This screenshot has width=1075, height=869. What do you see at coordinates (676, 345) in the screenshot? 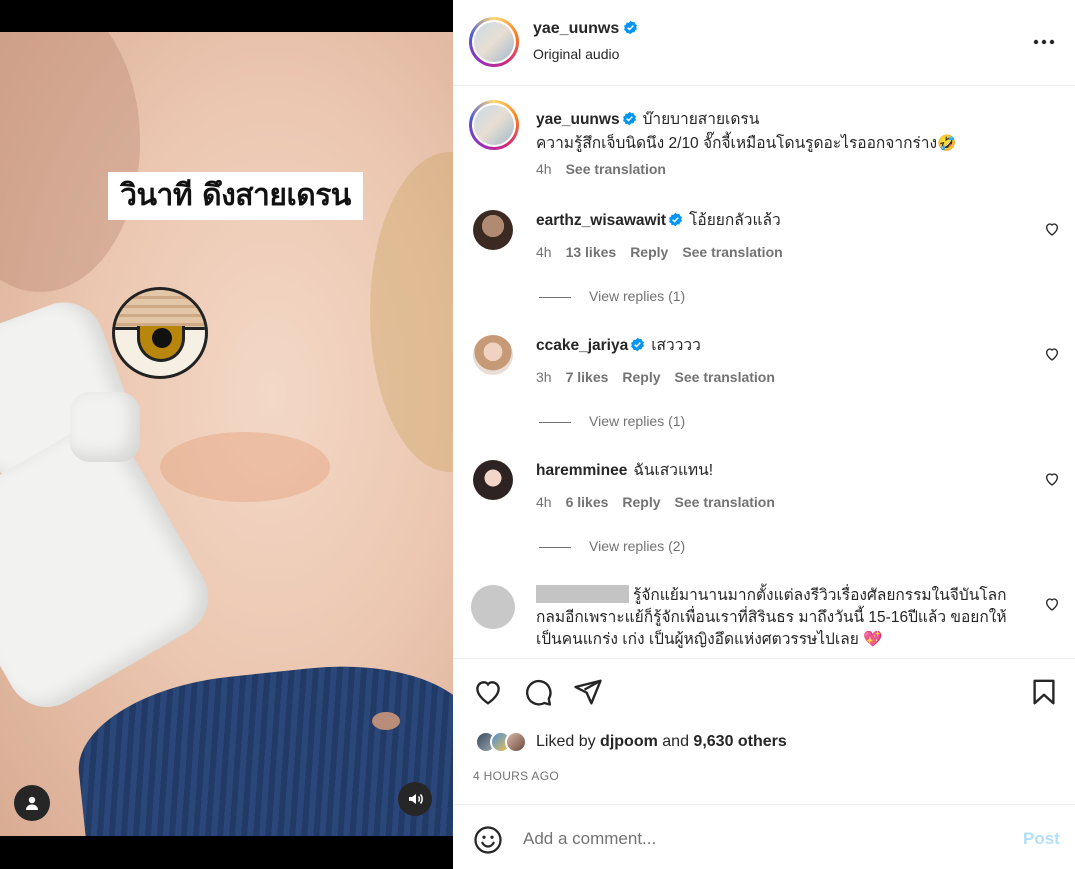
I see `comment-body: เสวววว` at bounding box center [676, 345].